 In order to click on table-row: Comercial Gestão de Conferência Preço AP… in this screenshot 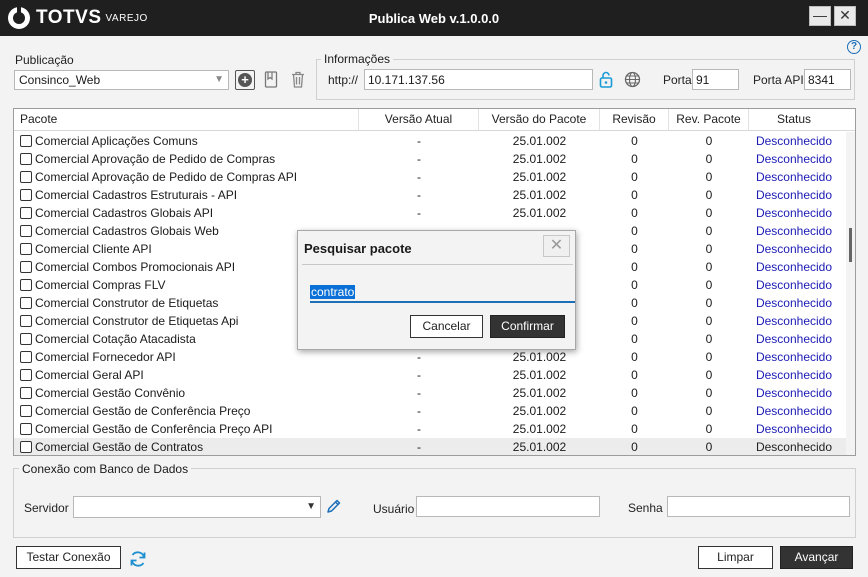, I will do `click(430, 429)`.